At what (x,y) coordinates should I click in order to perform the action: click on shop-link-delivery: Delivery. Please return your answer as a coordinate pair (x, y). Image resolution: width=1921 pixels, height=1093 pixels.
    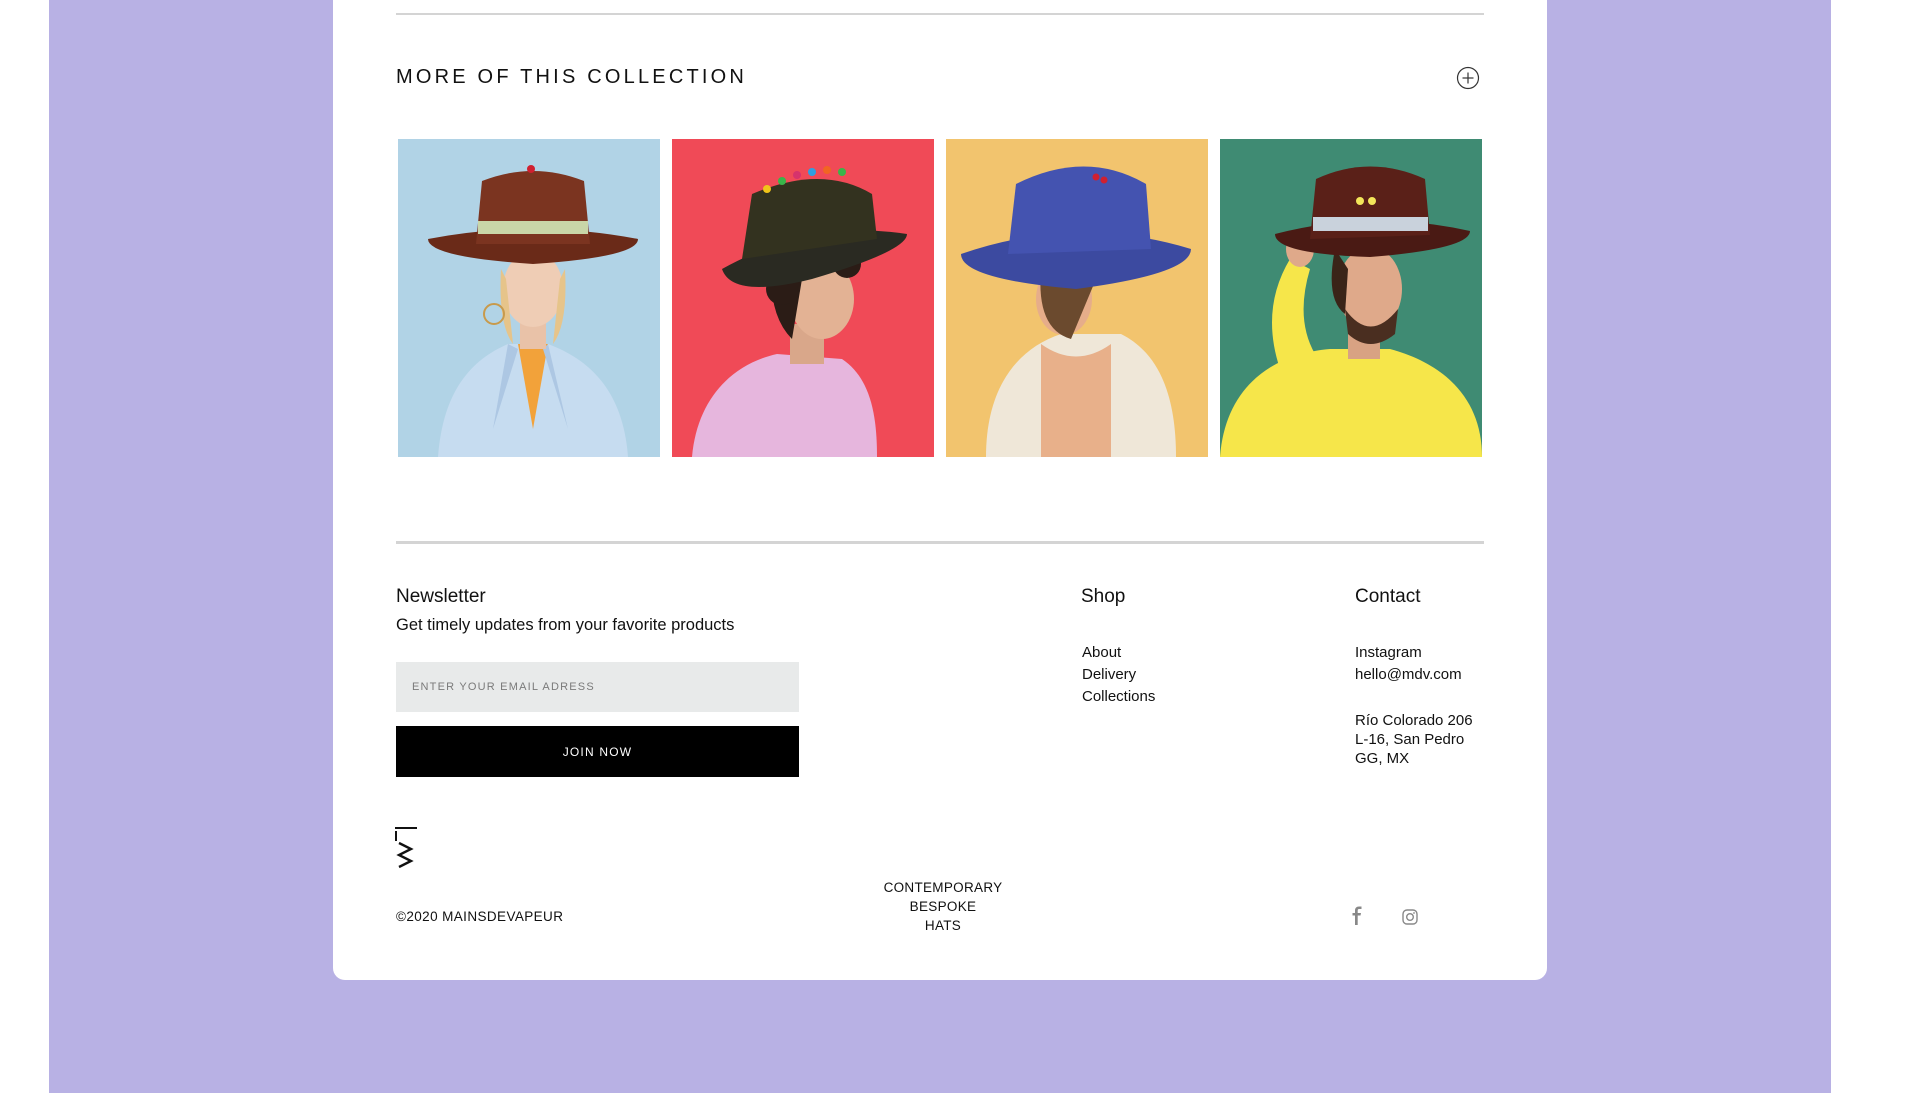
    Looking at the image, I should click on (1118, 675).